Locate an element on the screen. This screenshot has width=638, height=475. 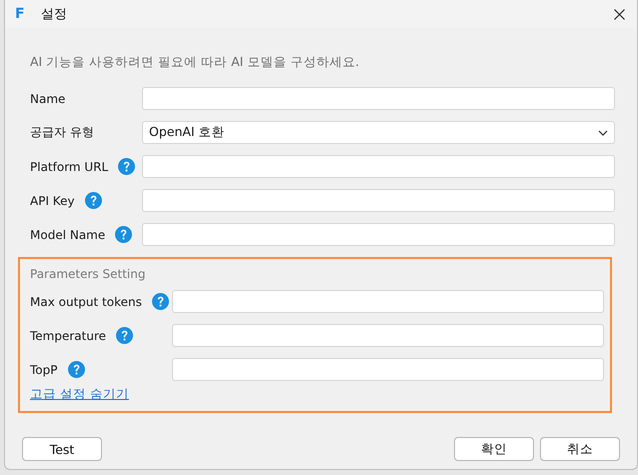
cancel-button: 취소 is located at coordinates (580, 449).